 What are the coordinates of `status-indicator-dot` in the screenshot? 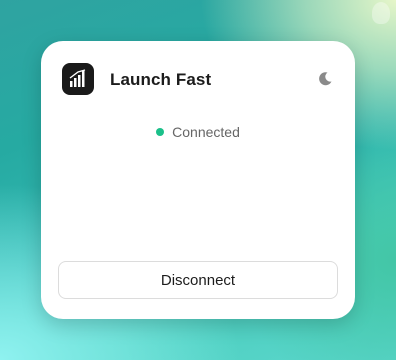 It's located at (160, 132).